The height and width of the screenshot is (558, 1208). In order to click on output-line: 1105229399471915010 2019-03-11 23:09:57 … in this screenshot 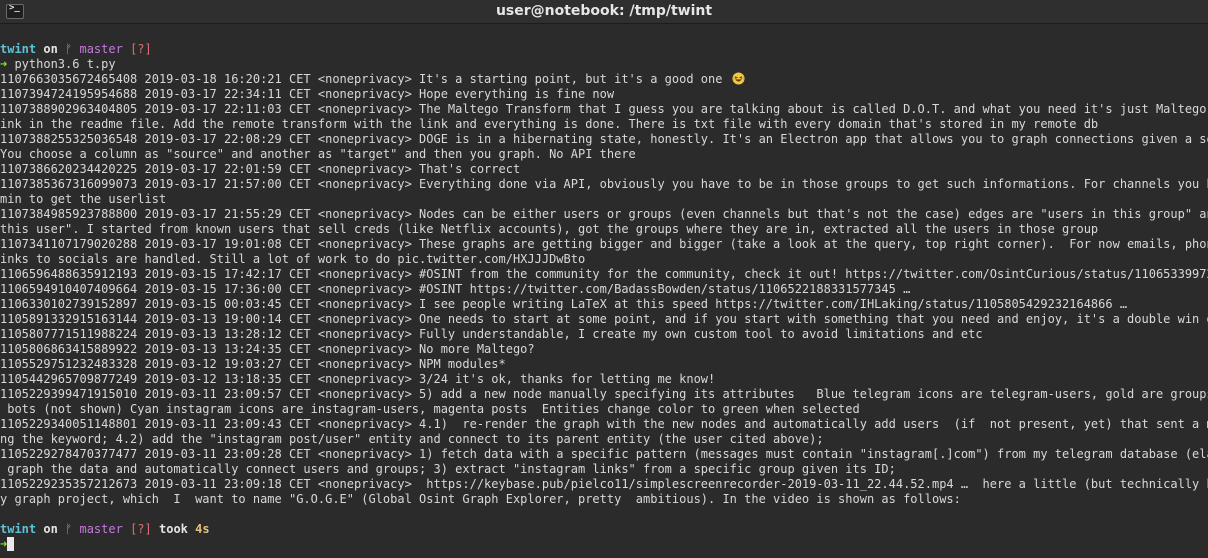, I will do `click(604, 394)`.